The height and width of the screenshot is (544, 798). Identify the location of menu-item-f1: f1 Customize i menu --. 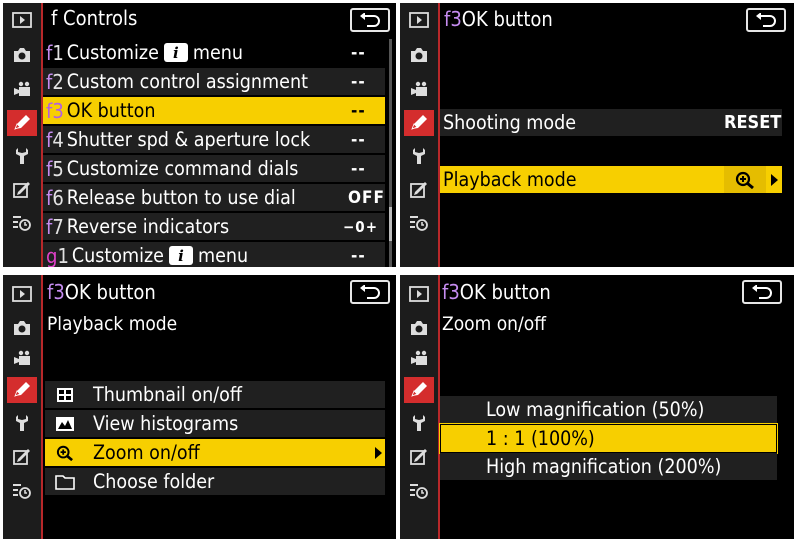
(214, 52).